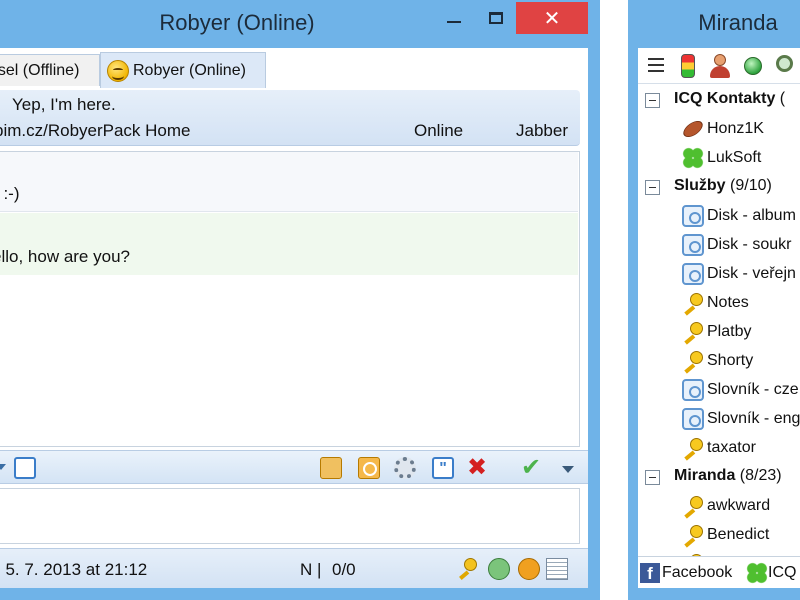 Image resolution: width=800 pixels, height=600 pixels. I want to click on cancel-icon: ✖, so click(477, 468).